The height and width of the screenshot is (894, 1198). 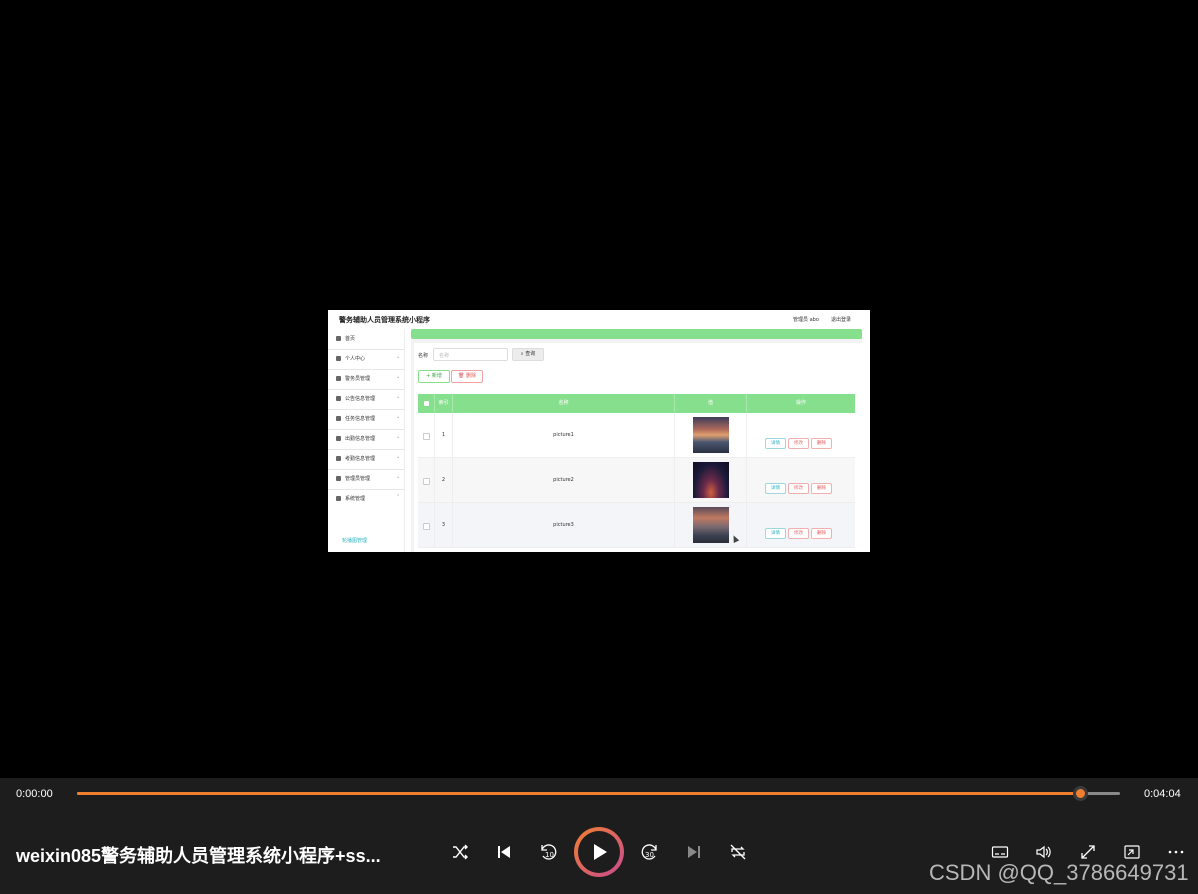 I want to click on more-icon, so click(x=1176, y=852).